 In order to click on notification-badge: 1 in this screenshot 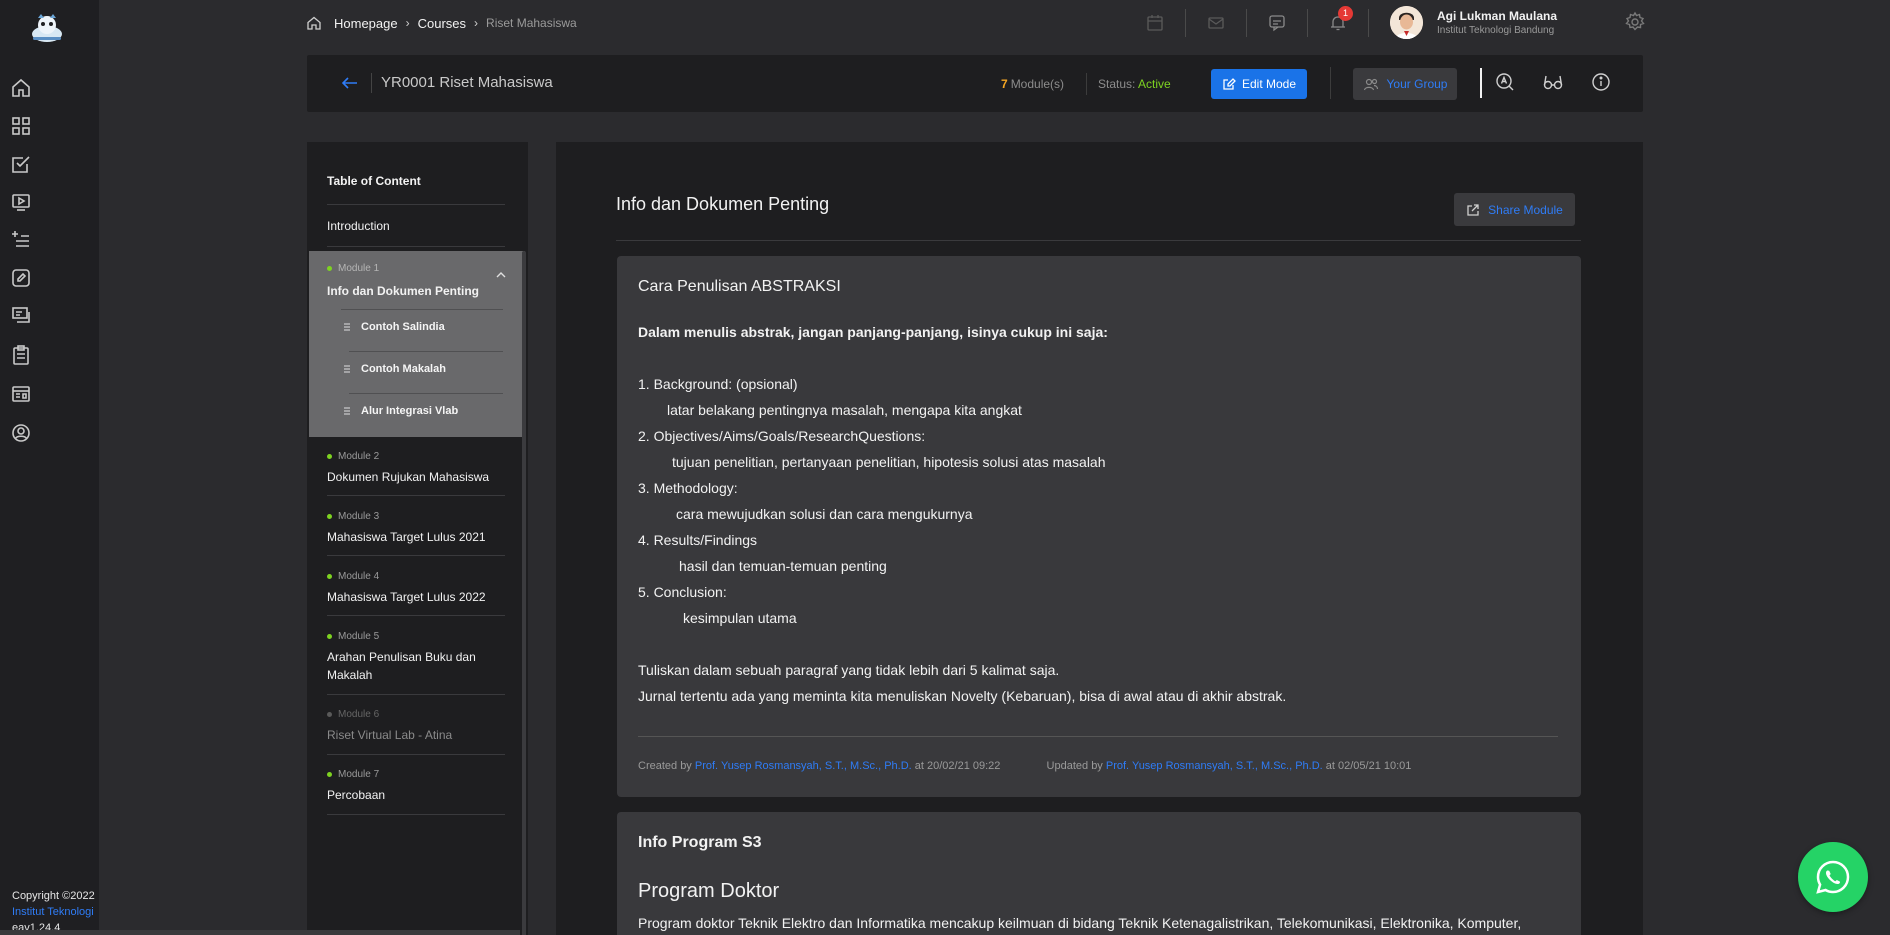, I will do `click(1345, 13)`.